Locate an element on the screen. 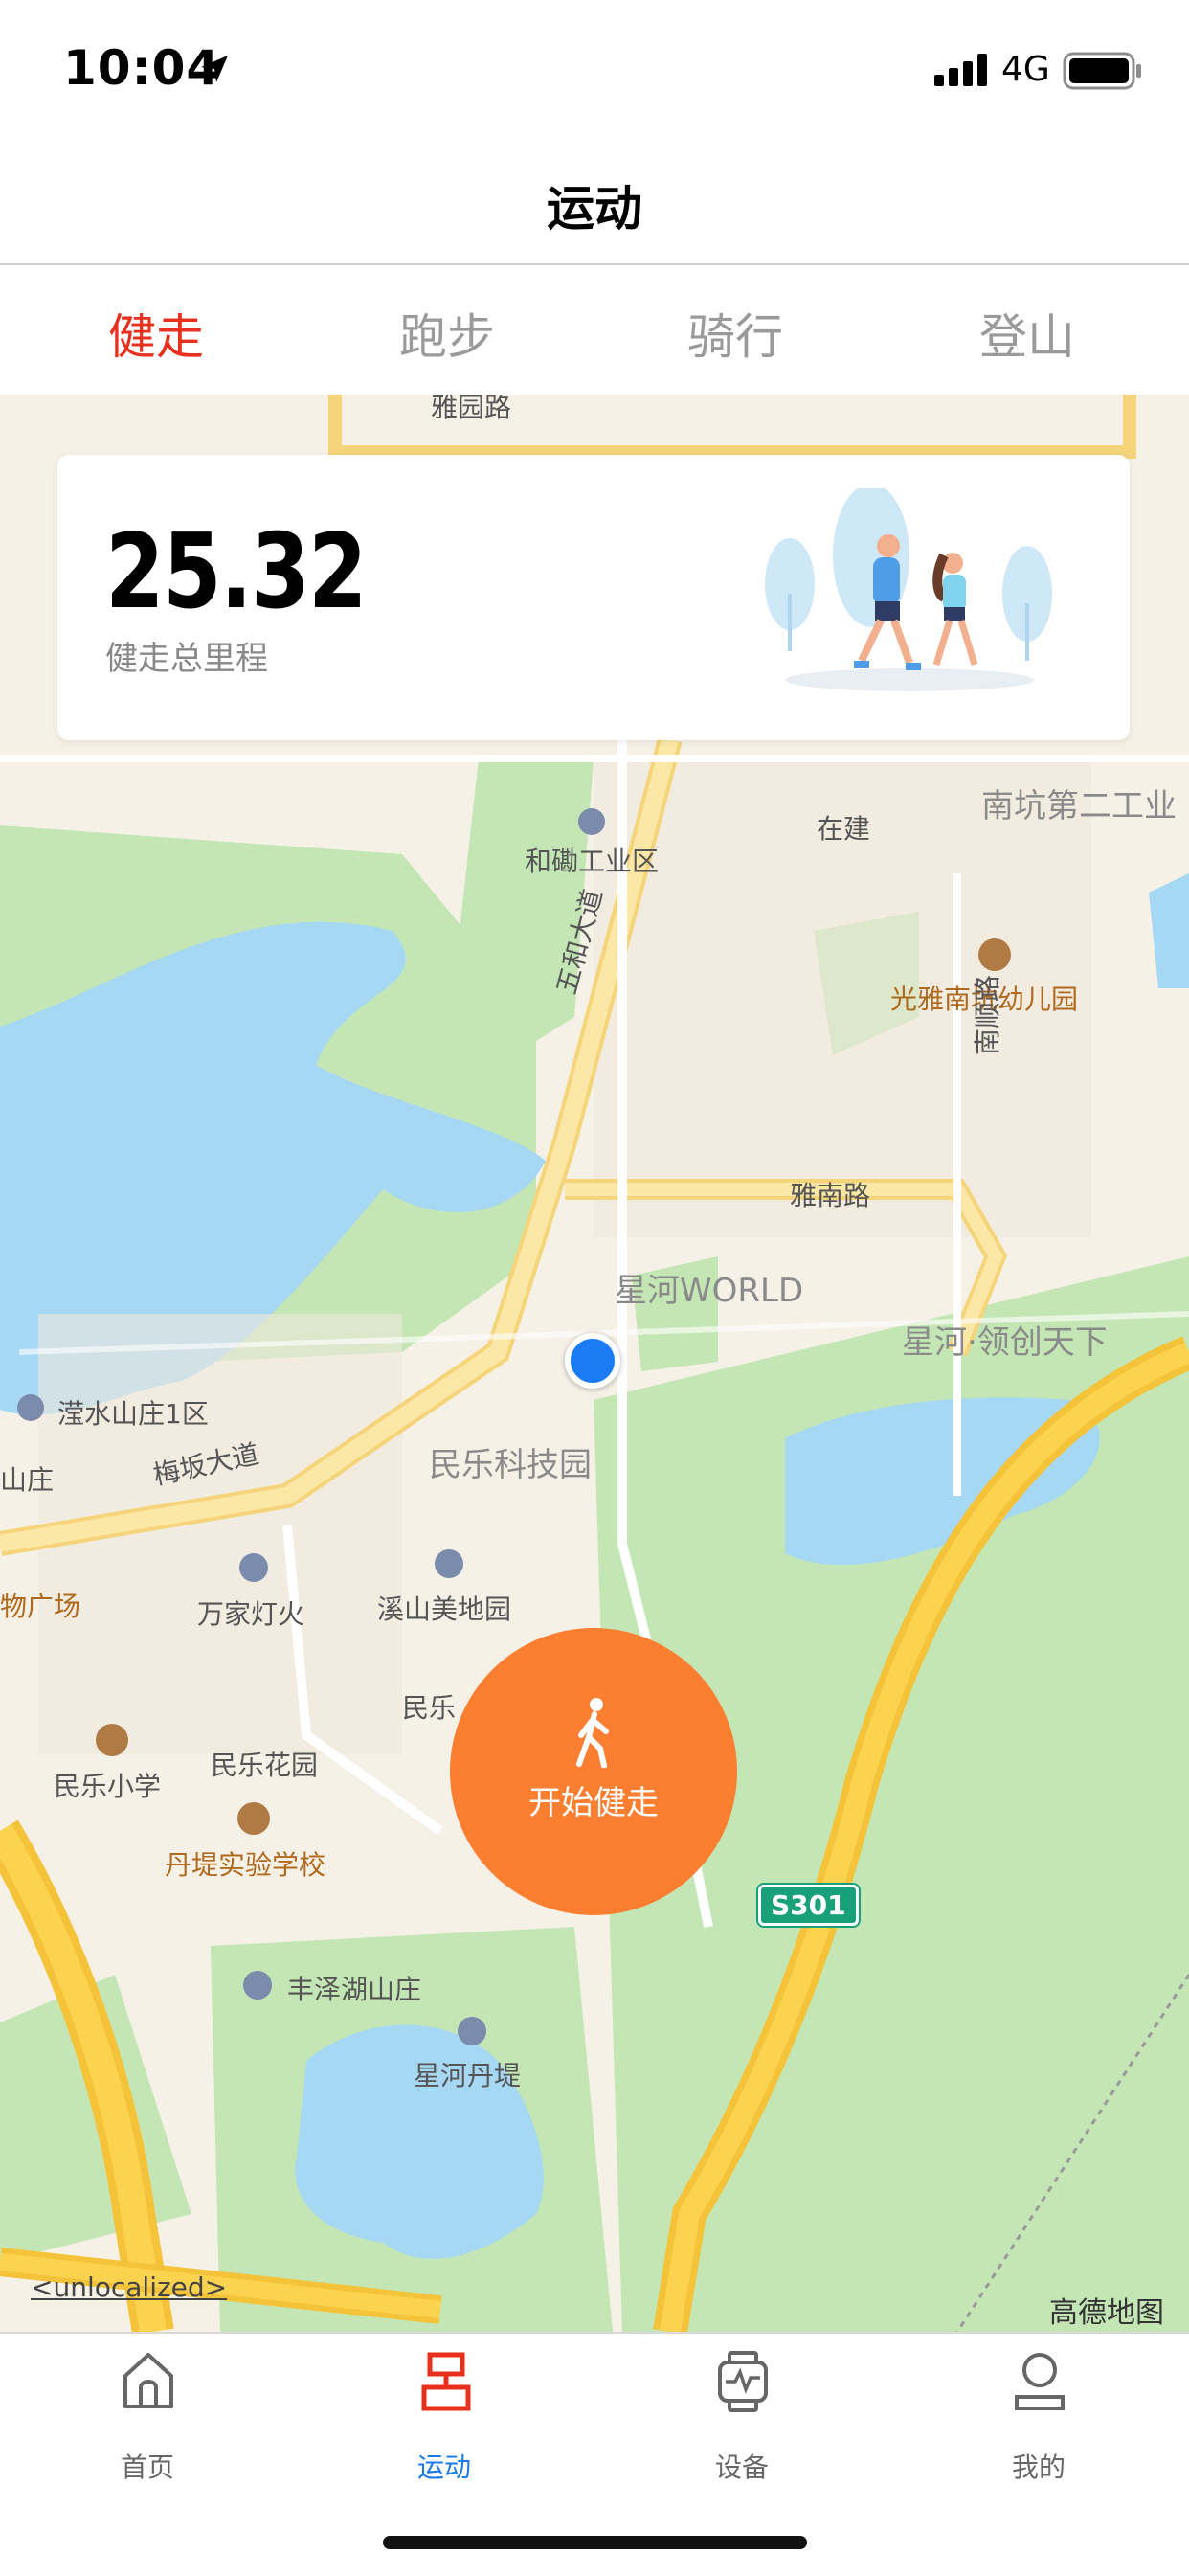 The width and height of the screenshot is (1189, 2576). map-label: 民乐小学 is located at coordinates (108, 1786).